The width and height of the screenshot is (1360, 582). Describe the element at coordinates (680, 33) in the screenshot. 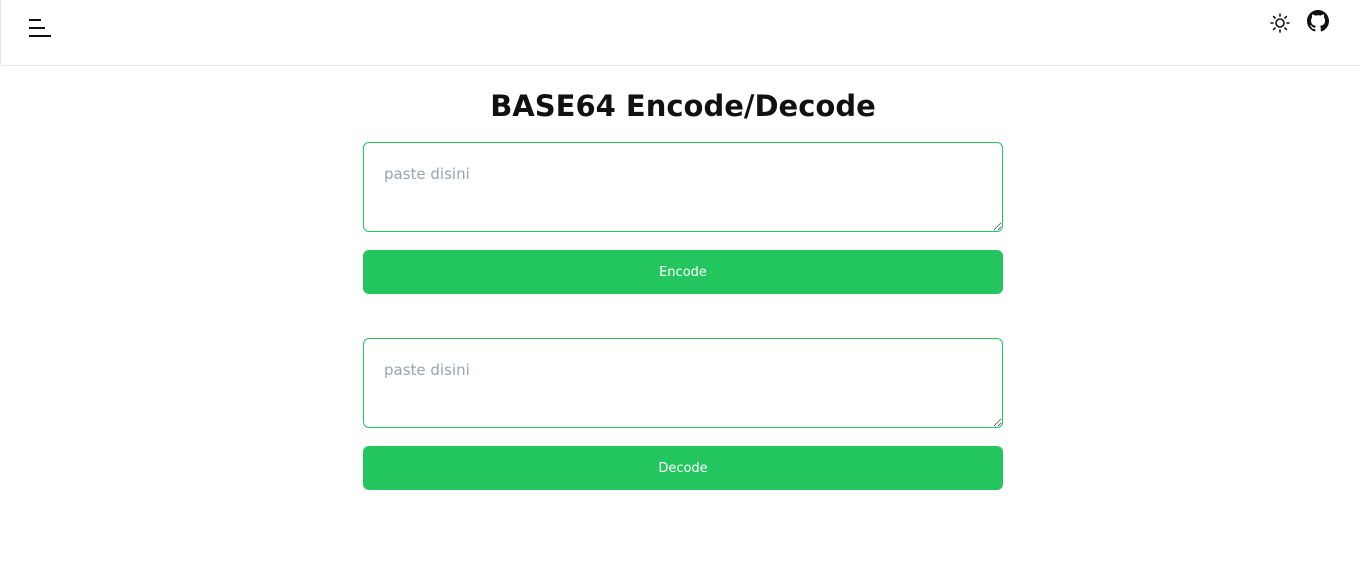

I see `top-navbar` at that location.